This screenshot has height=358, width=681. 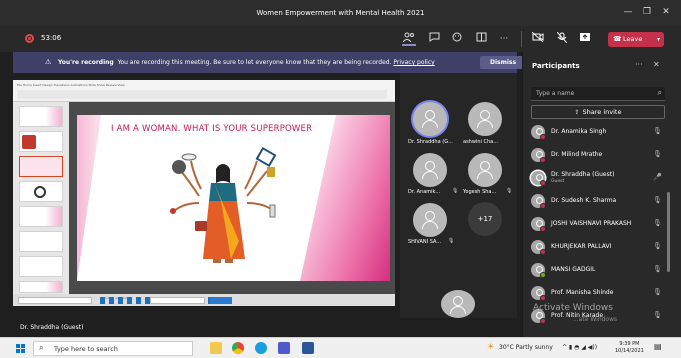 What do you see at coordinates (602, 112) in the screenshot?
I see `share-invite-label: Share invite` at bounding box center [602, 112].